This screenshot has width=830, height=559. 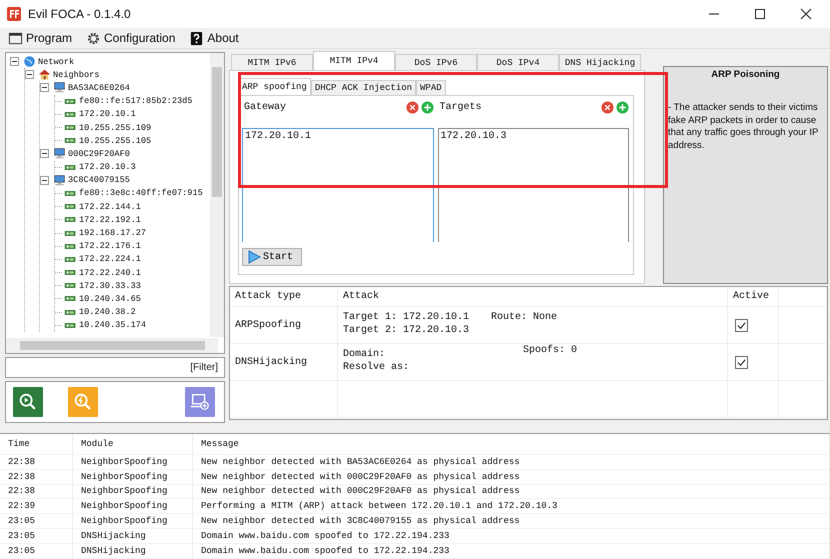 I want to click on tree-item: 192.168.17.27, so click(x=112, y=233).